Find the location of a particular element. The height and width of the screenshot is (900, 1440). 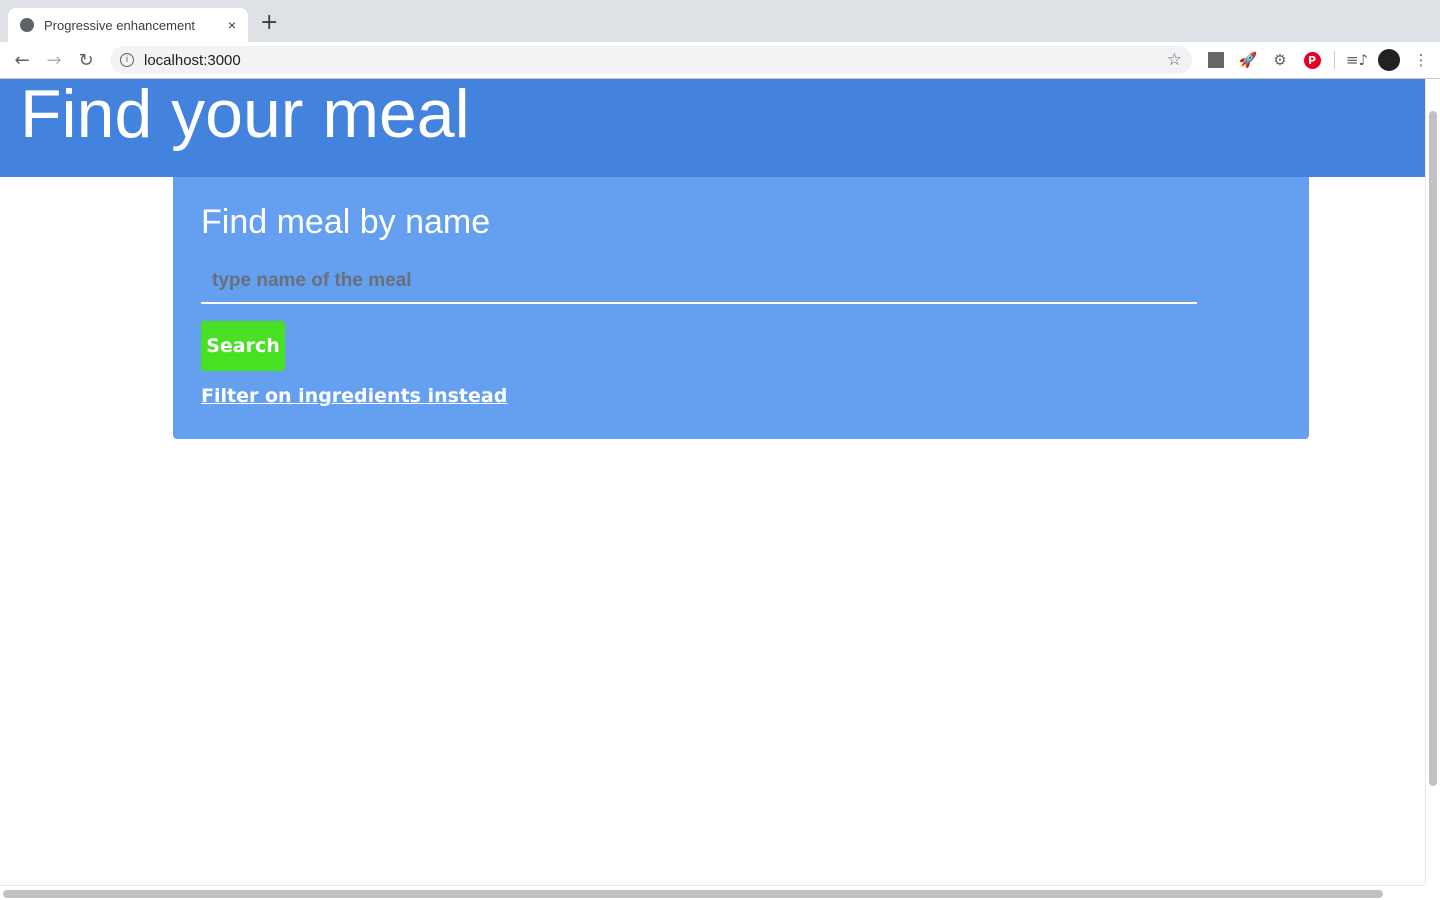

search-heading: Find meal by name is located at coordinates (346, 222).